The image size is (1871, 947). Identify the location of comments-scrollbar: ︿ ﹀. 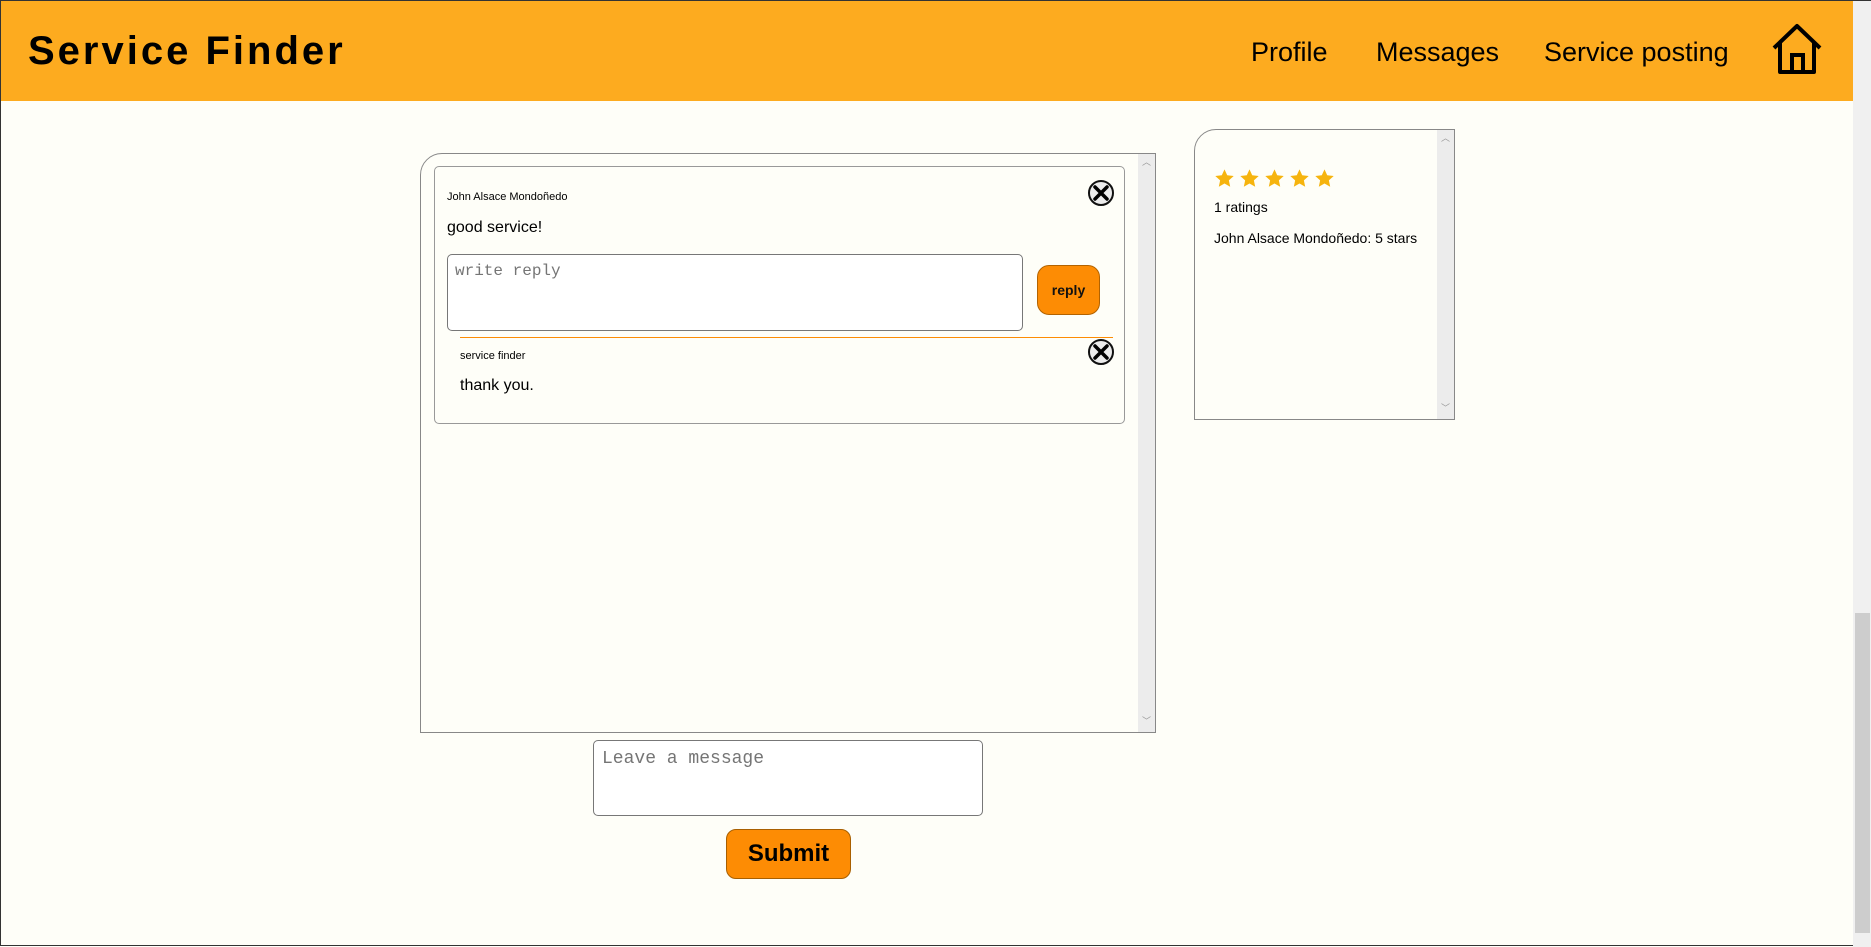
(1146, 443).